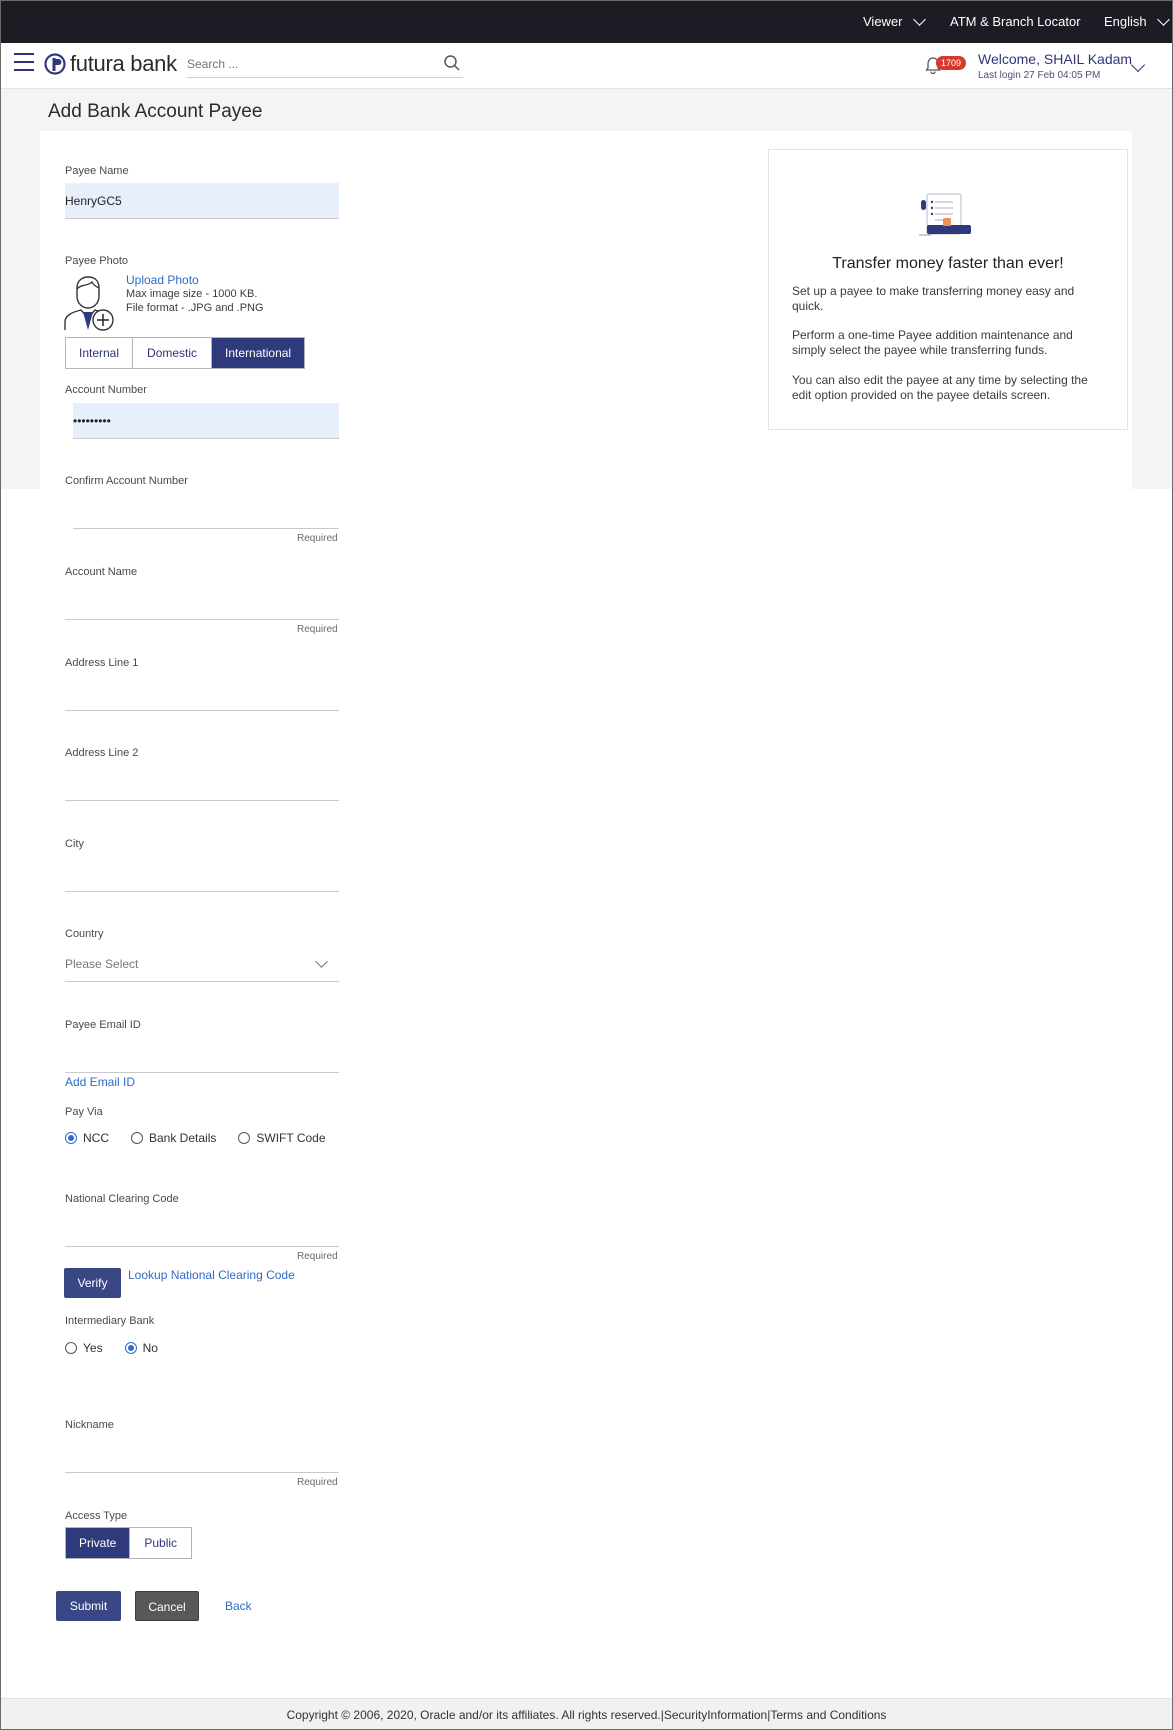 The image size is (1173, 1730). I want to click on payee-email-field, so click(202, 1055).